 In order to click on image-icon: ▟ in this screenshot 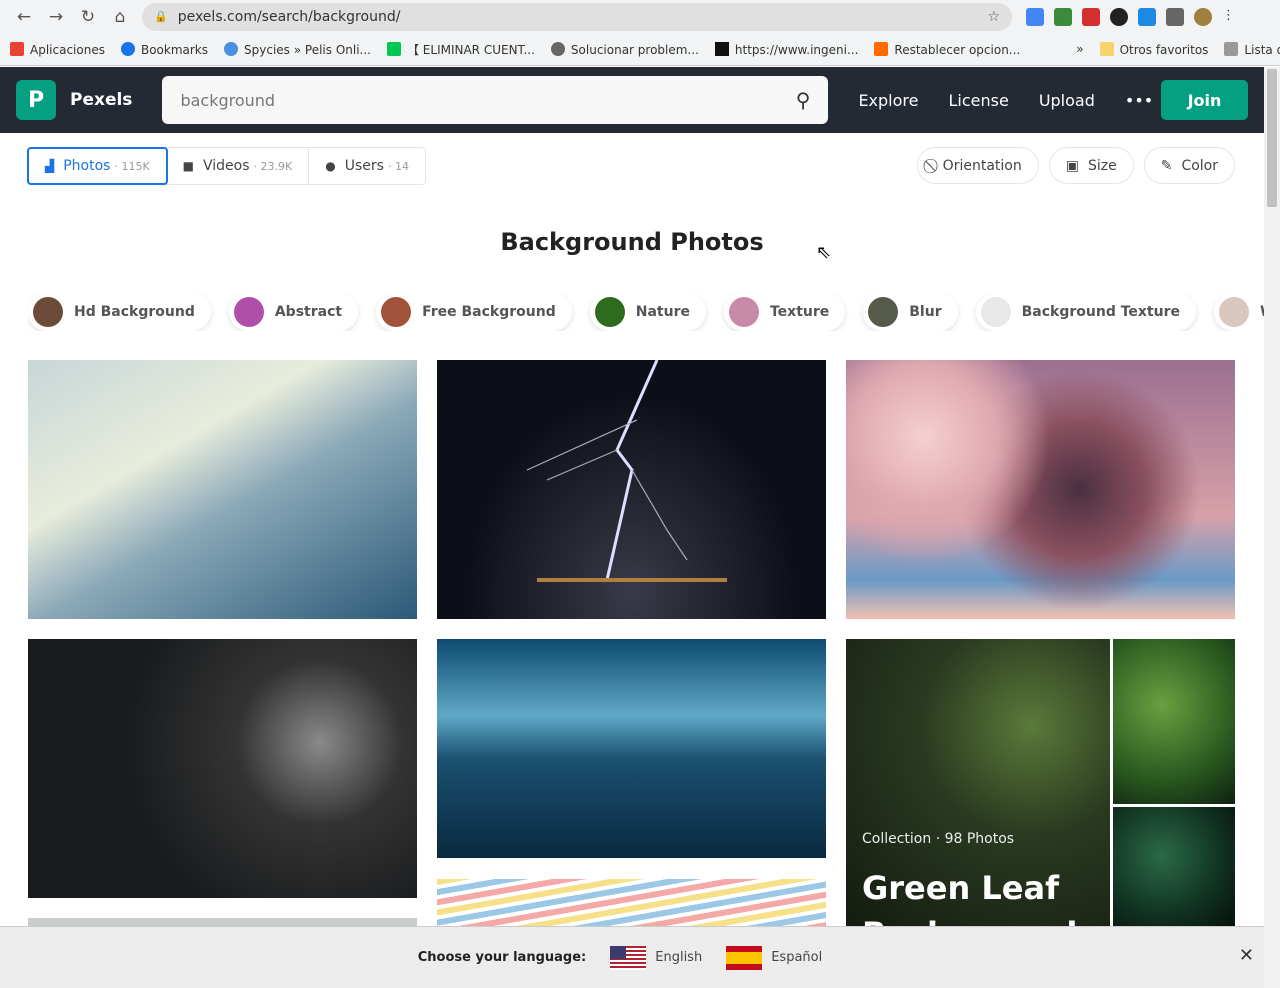, I will do `click(50, 166)`.